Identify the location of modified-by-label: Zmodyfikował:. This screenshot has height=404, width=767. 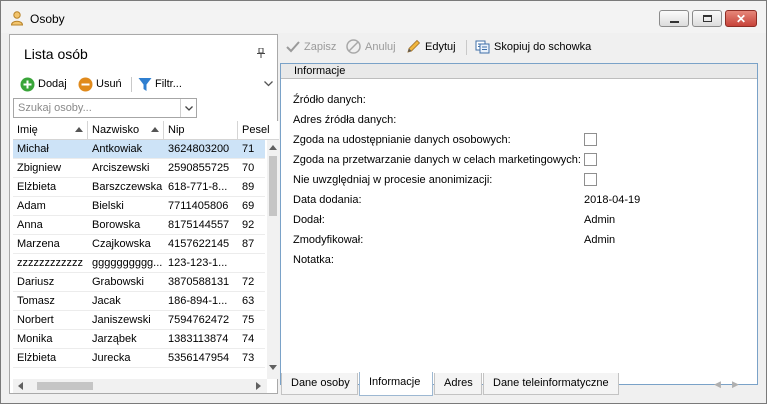
(328, 240).